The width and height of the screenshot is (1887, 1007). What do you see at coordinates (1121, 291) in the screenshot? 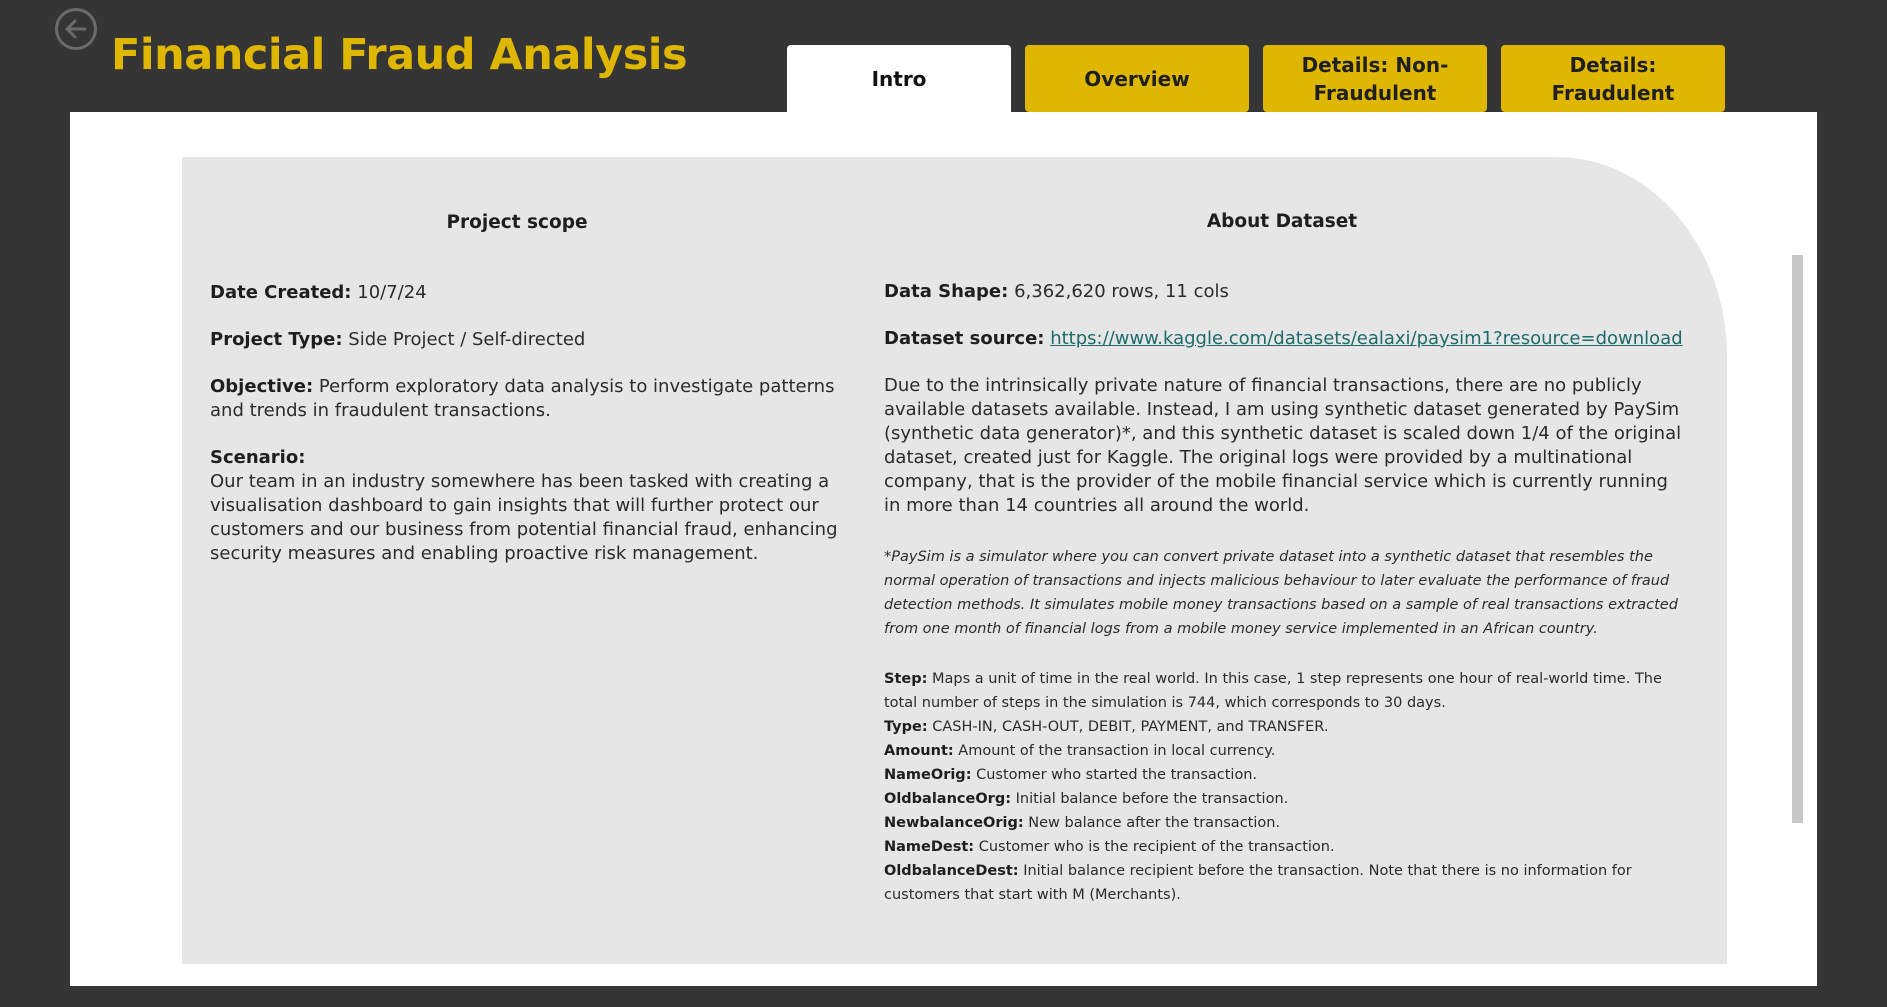
I see `data-shape-value: 6,362,620 rows, 11 cols` at bounding box center [1121, 291].